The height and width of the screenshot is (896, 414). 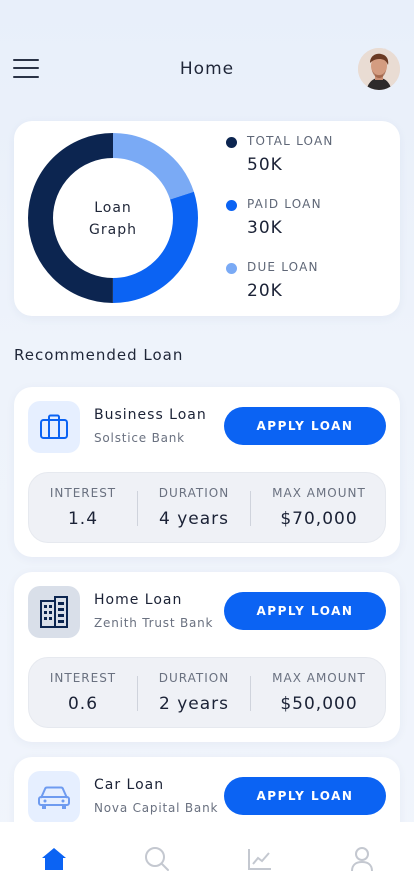 What do you see at coordinates (265, 228) in the screenshot?
I see `legend-value: 30K` at bounding box center [265, 228].